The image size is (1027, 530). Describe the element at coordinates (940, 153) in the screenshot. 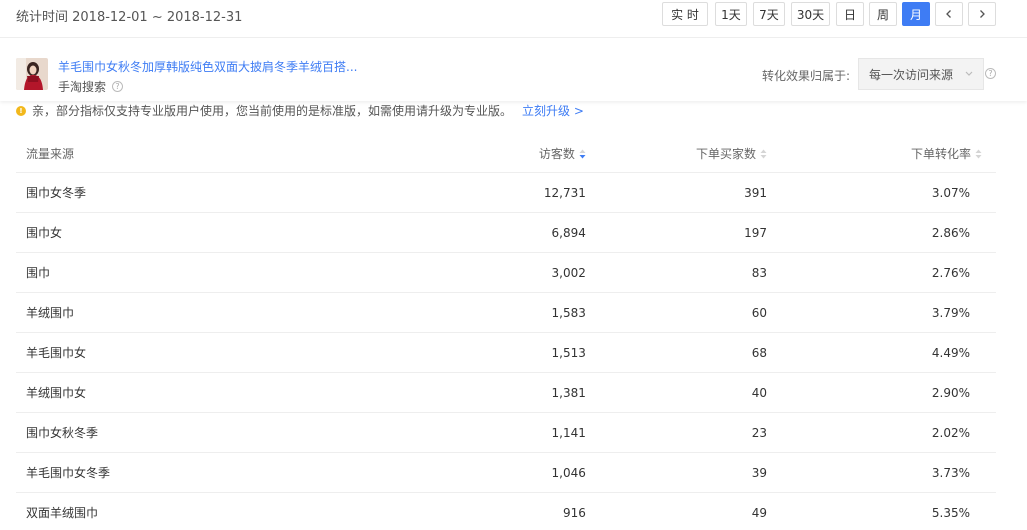

I see `column-header-conversion-label: 下单转化率` at that location.